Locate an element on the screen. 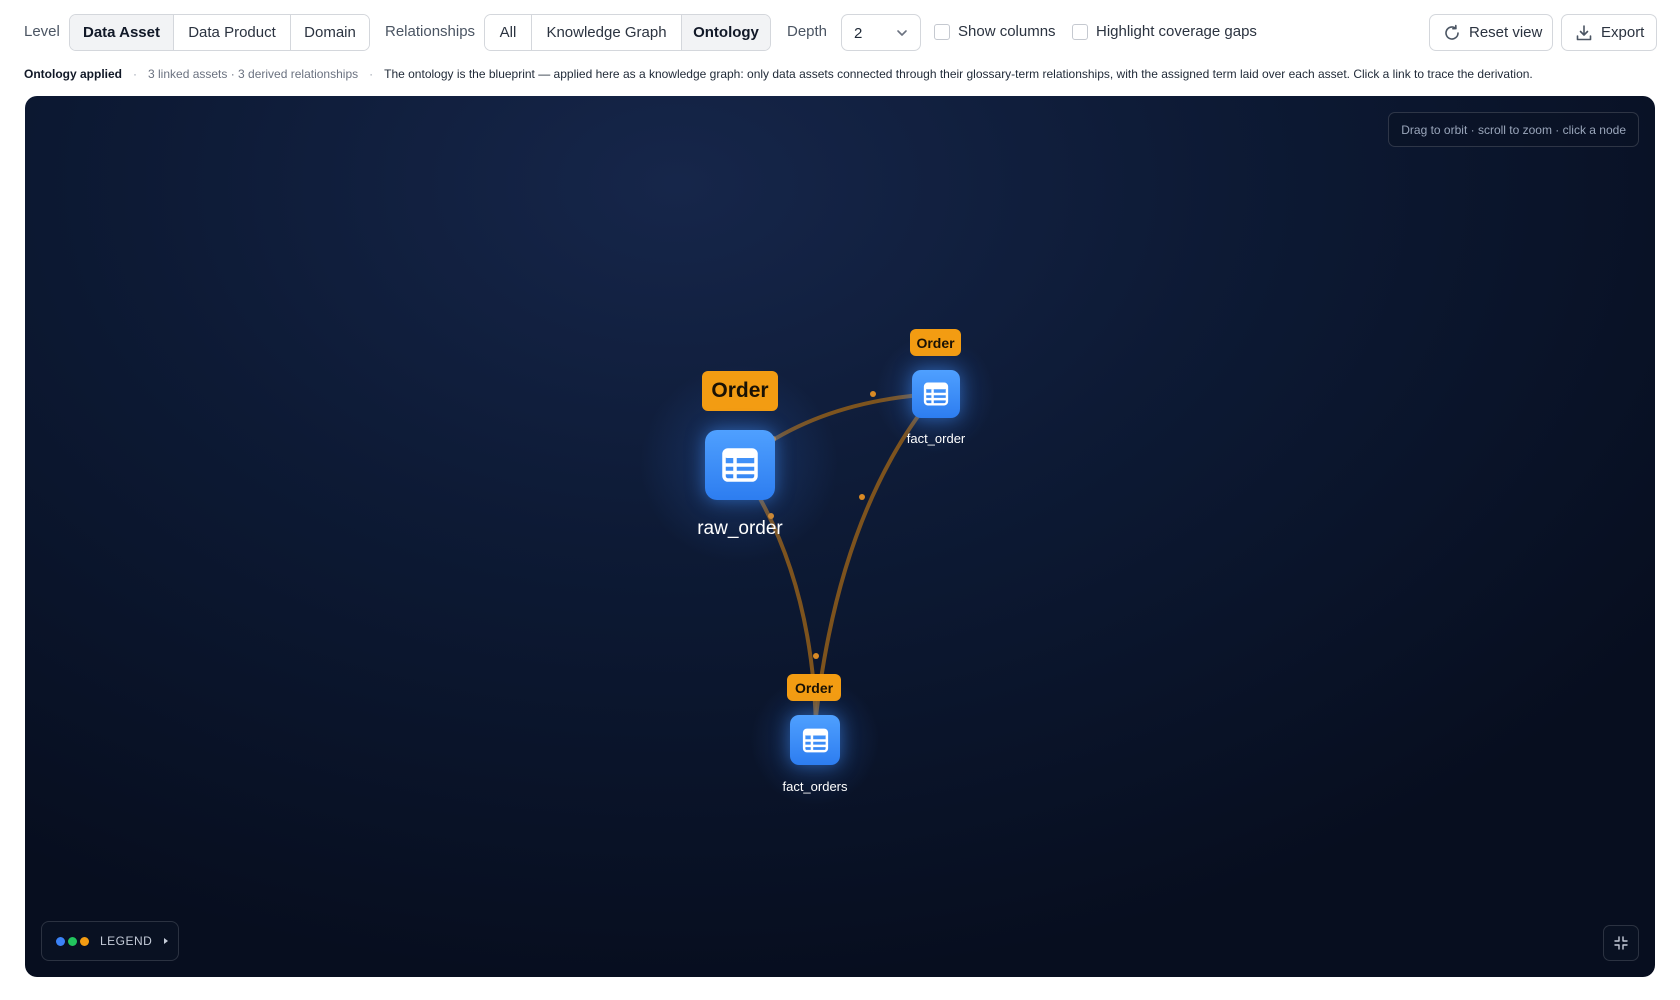 The image size is (1680, 1000). depth-label: Depth is located at coordinates (807, 31).